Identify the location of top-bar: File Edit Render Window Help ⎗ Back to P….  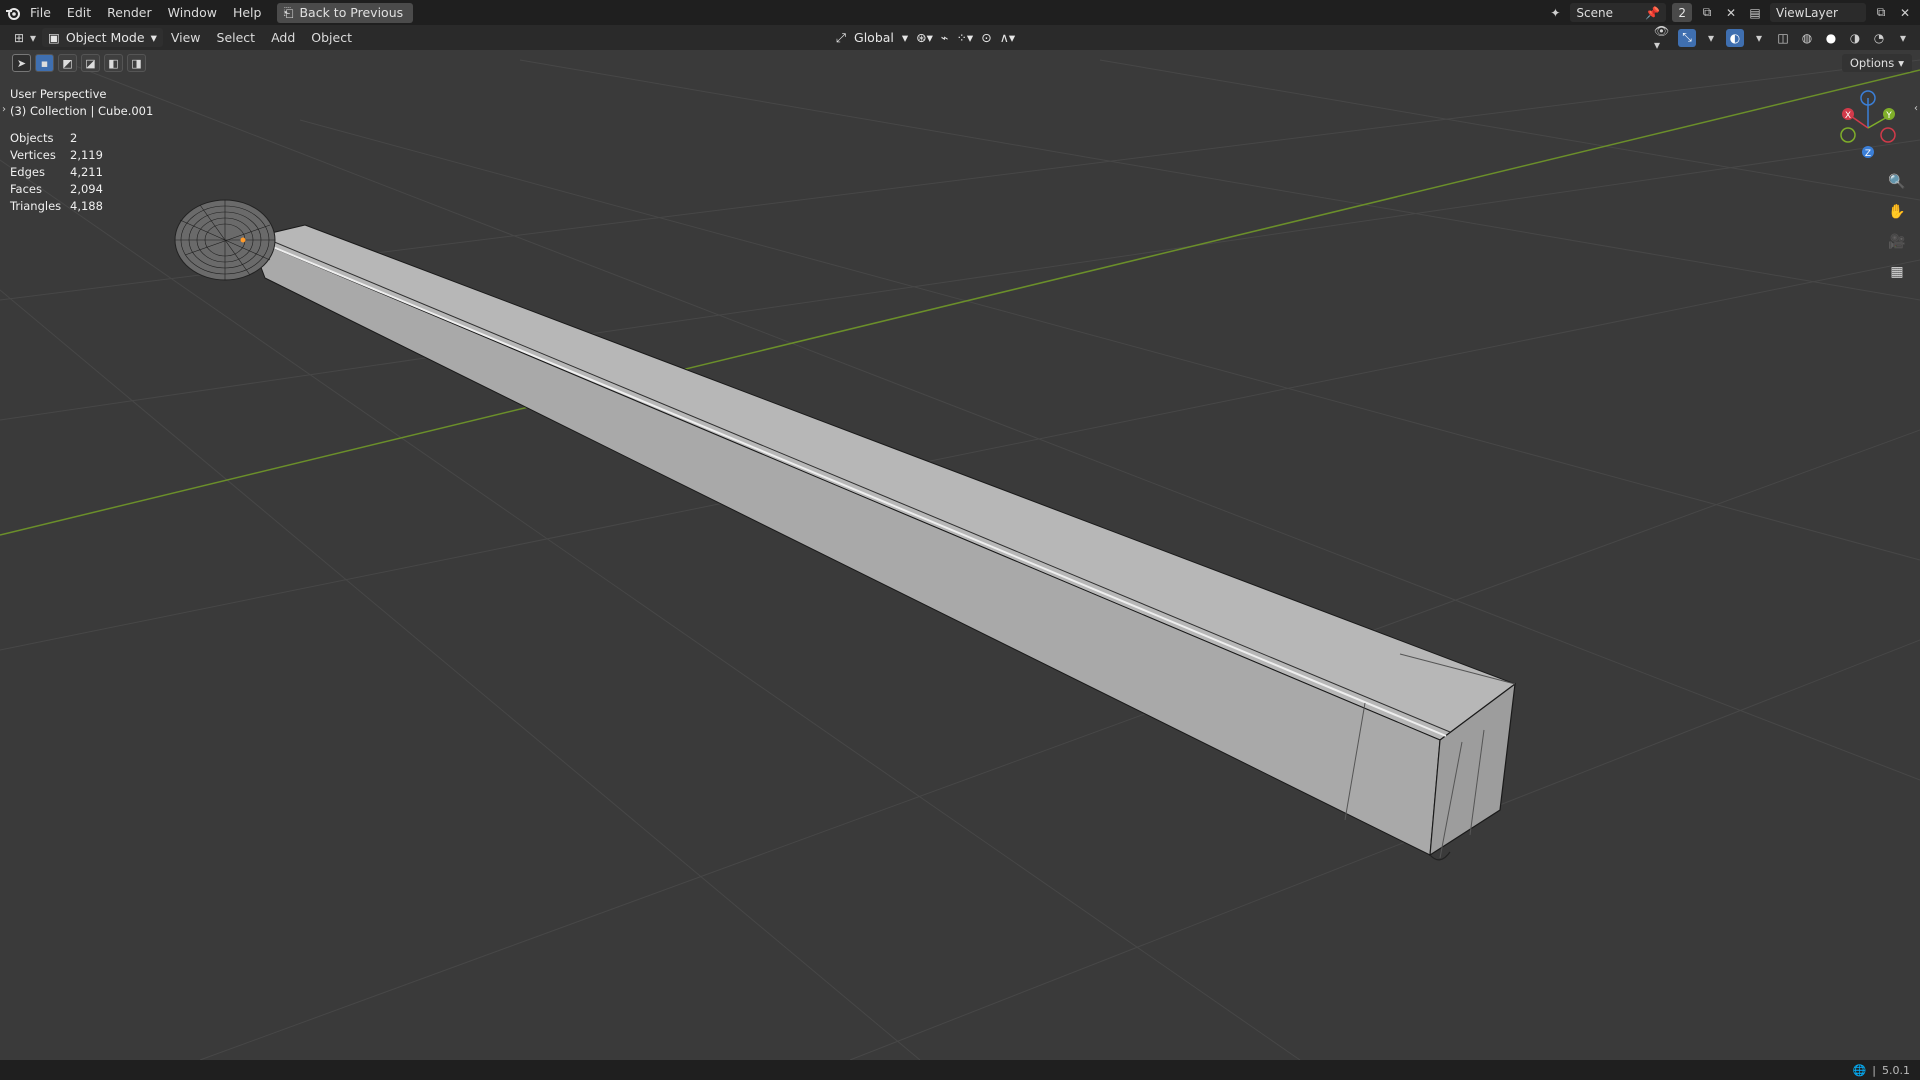
(960, 12).